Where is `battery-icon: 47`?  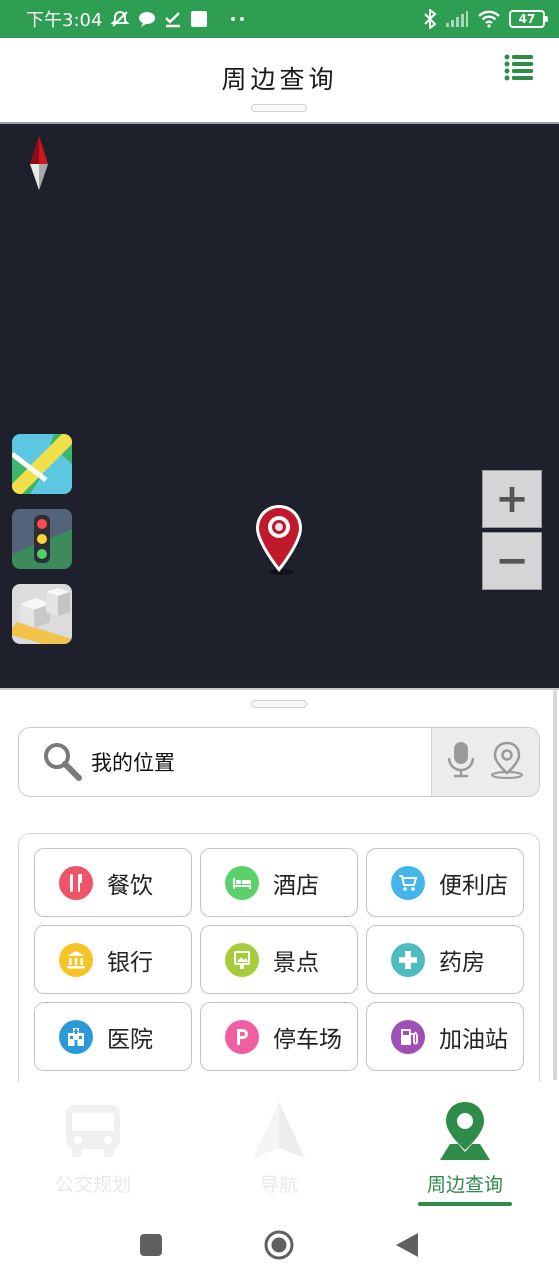
battery-icon: 47 is located at coordinates (528, 19).